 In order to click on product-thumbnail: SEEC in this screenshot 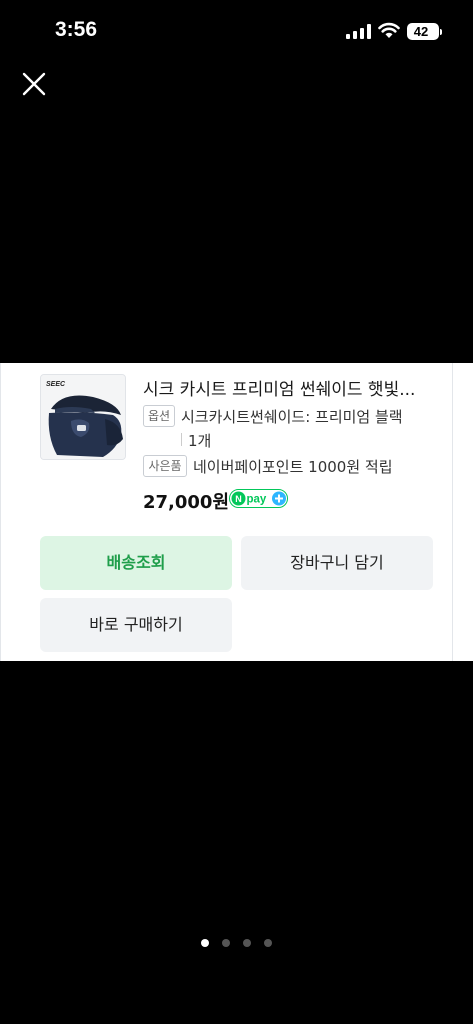, I will do `click(83, 417)`.